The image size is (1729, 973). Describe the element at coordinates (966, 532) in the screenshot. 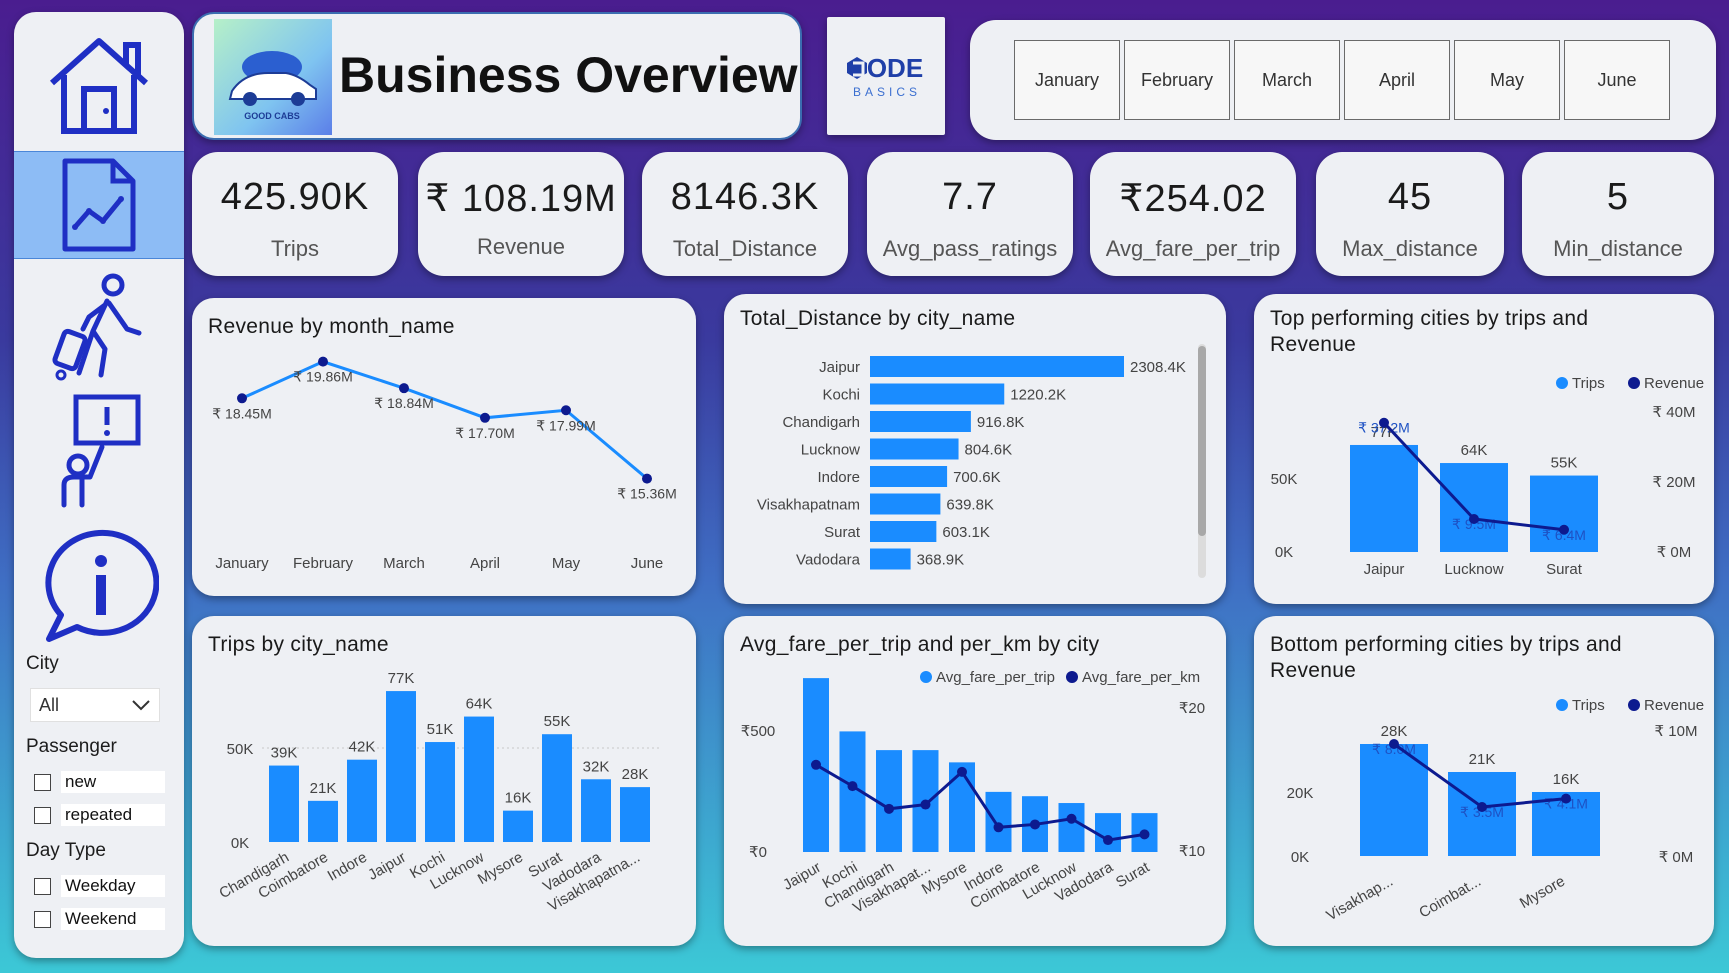

I see `data-label: 603.1K` at that location.